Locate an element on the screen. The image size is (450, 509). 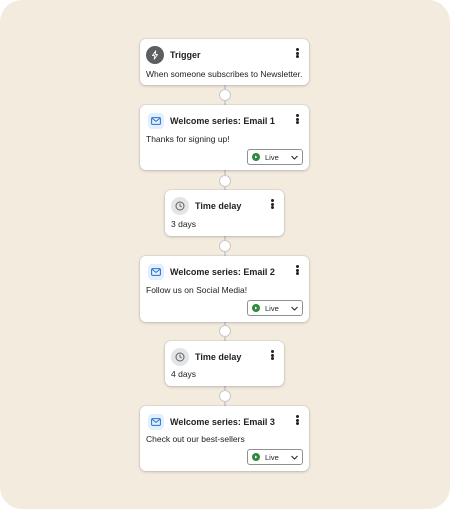
card-description: 3 days is located at coordinates (184, 224).